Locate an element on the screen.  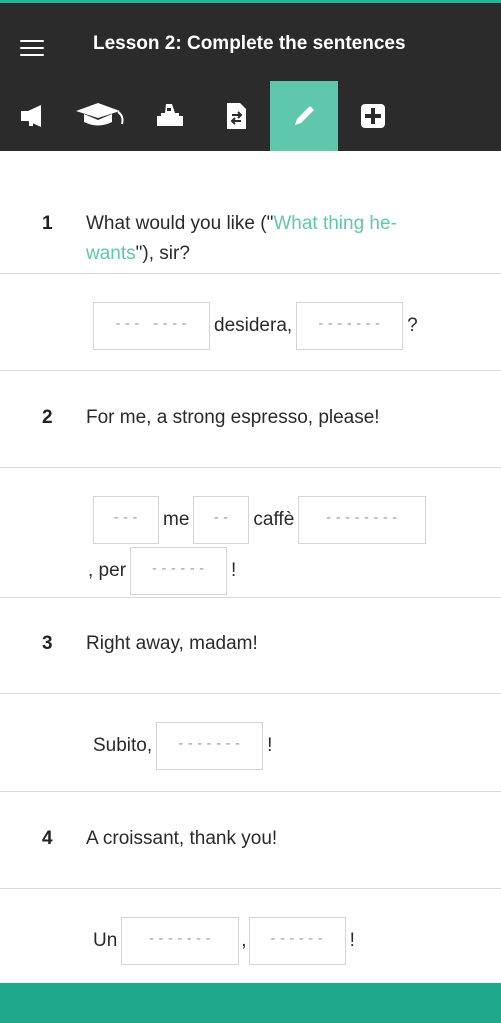
answer-line: Subito, ------- ! is located at coordinates (182, 746).